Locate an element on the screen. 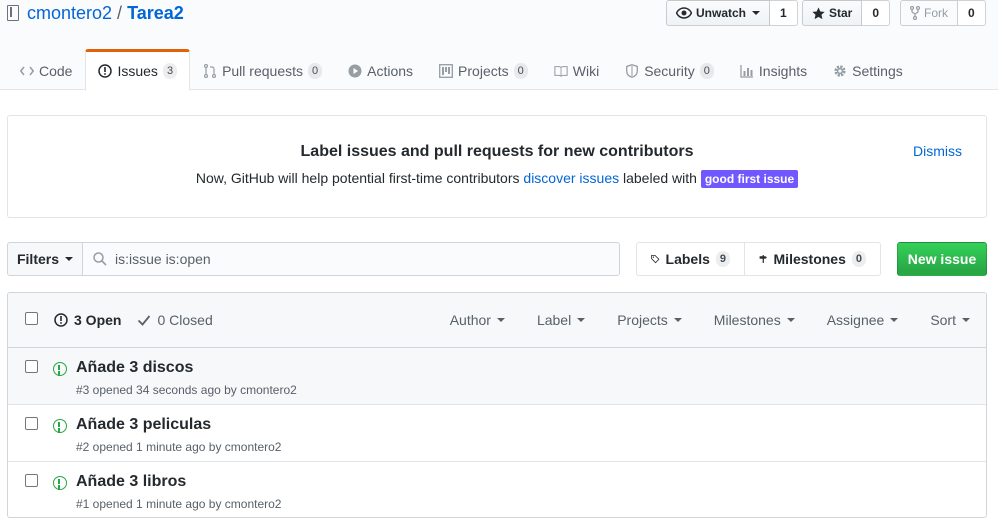 This screenshot has height=526, width=998. unwatch-button: Unwatch is located at coordinates (718, 13).